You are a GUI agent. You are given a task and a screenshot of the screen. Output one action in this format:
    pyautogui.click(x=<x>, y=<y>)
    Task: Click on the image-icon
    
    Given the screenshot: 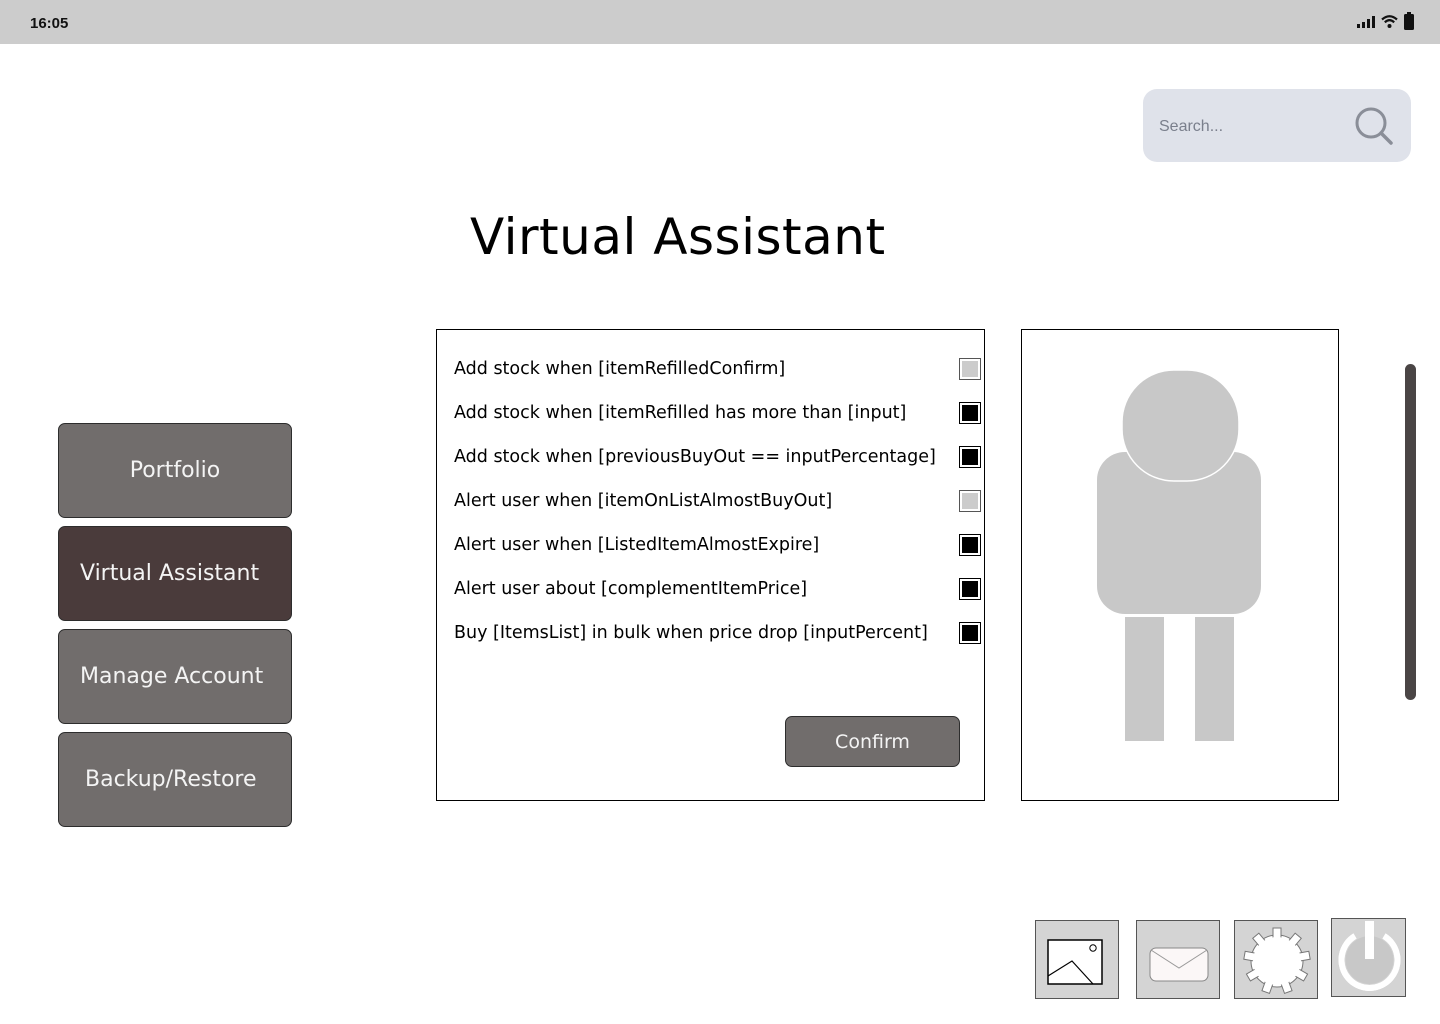 What is the action you would take?
    pyautogui.click(x=1075, y=962)
    